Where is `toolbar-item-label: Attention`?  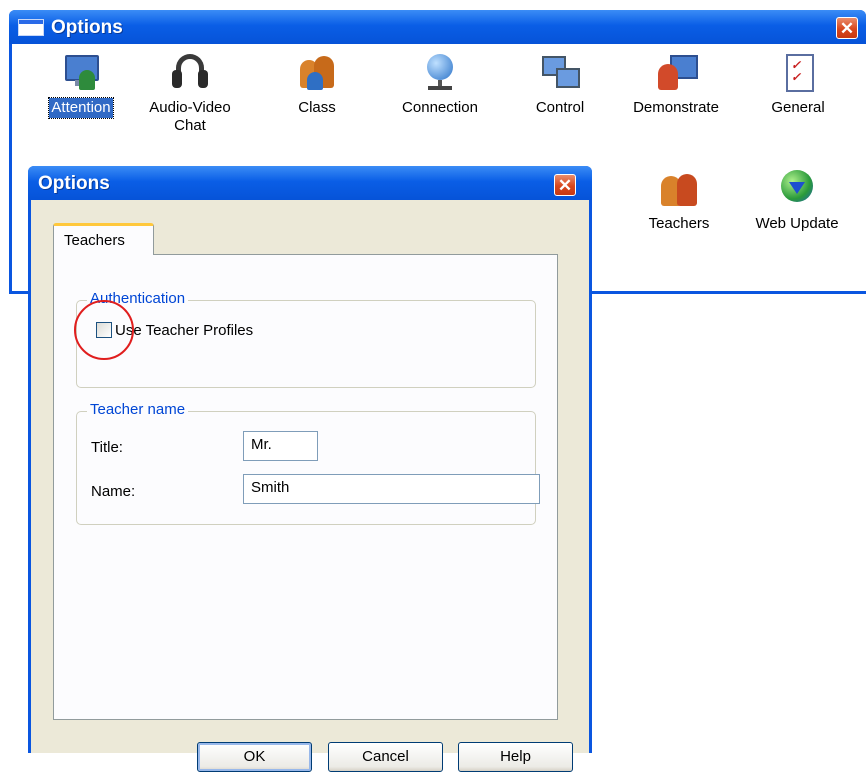 toolbar-item-label: Attention is located at coordinates (81, 108).